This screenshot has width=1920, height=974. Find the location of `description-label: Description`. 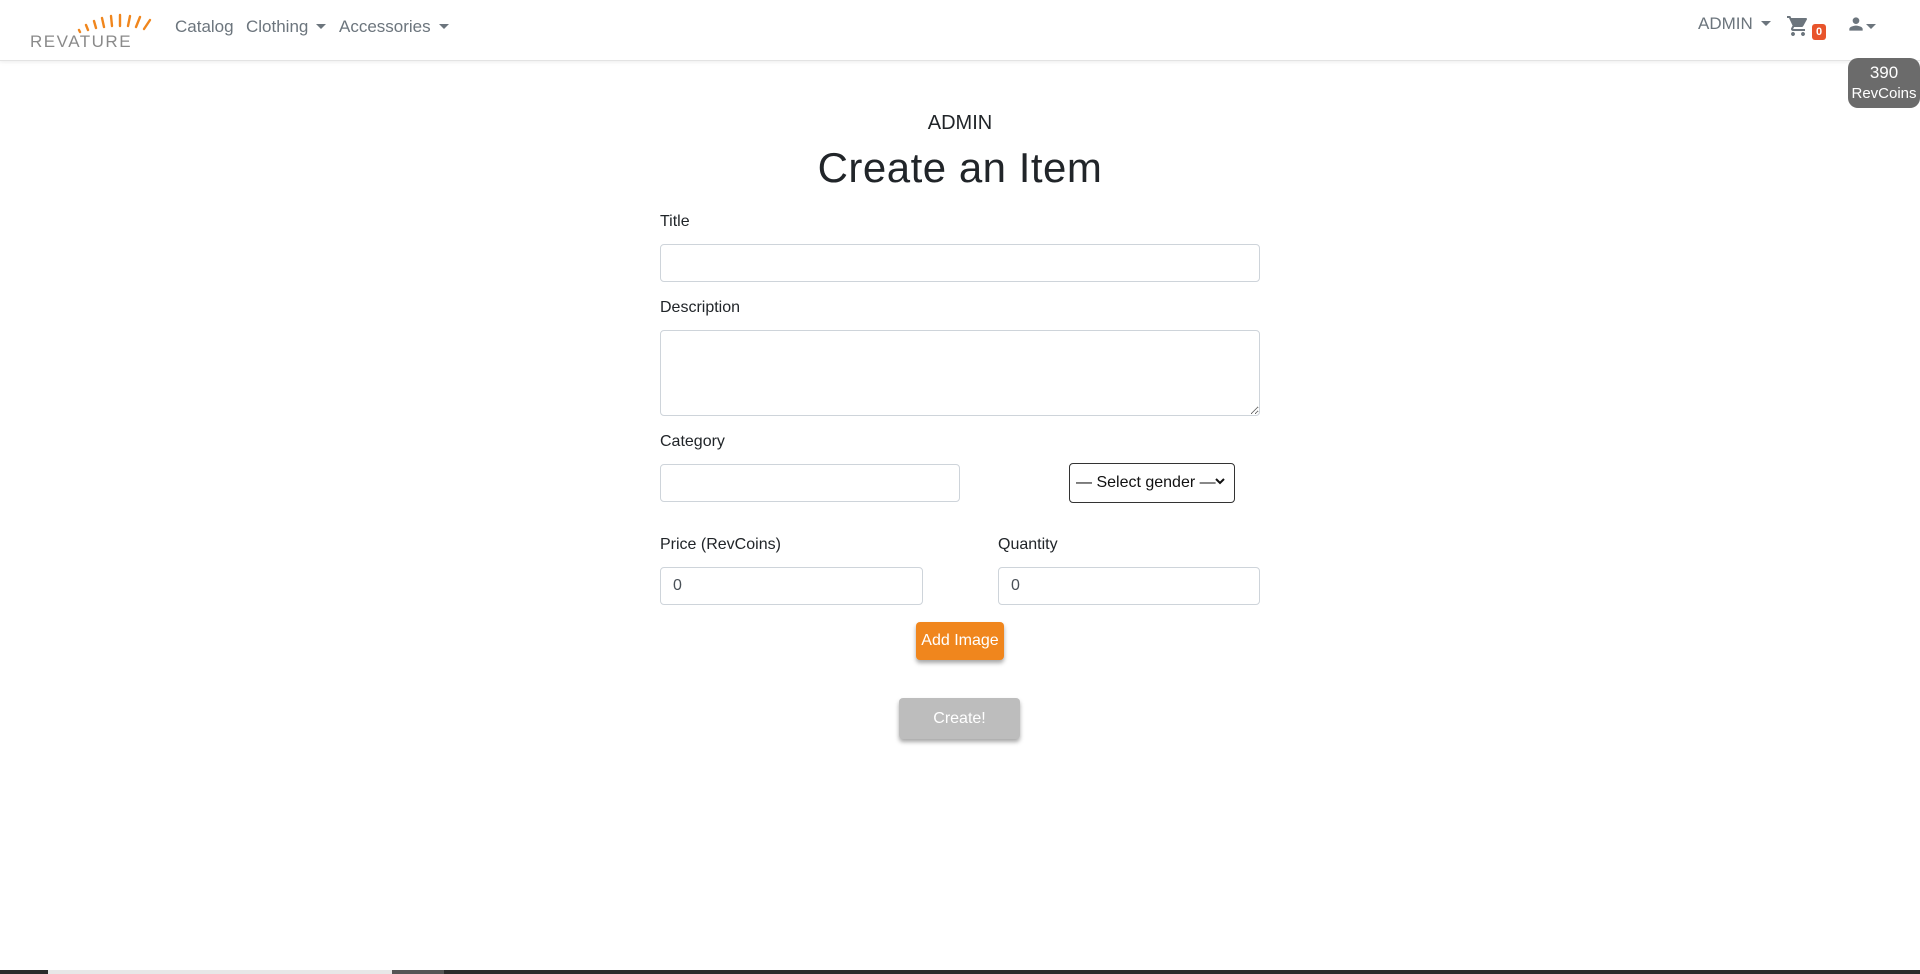

description-label: Description is located at coordinates (700, 307).